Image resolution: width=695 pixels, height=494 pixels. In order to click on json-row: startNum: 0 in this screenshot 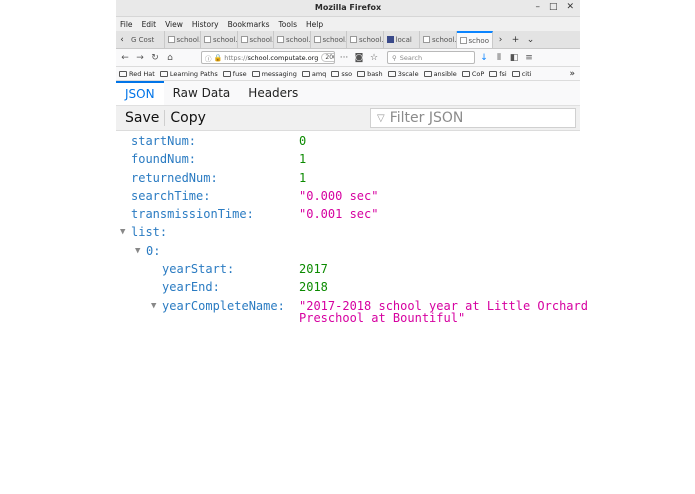, I will do `click(348, 141)`.